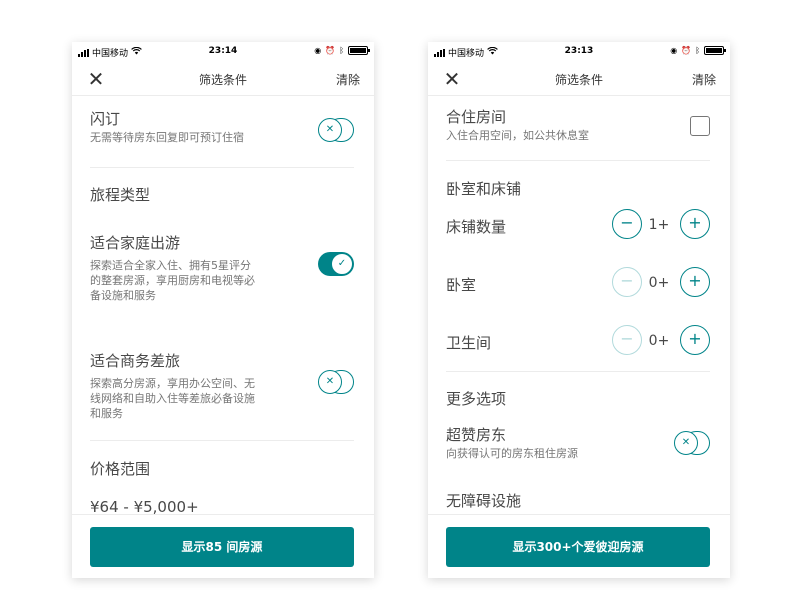  I want to click on bathrooms-value: 0+, so click(659, 341).